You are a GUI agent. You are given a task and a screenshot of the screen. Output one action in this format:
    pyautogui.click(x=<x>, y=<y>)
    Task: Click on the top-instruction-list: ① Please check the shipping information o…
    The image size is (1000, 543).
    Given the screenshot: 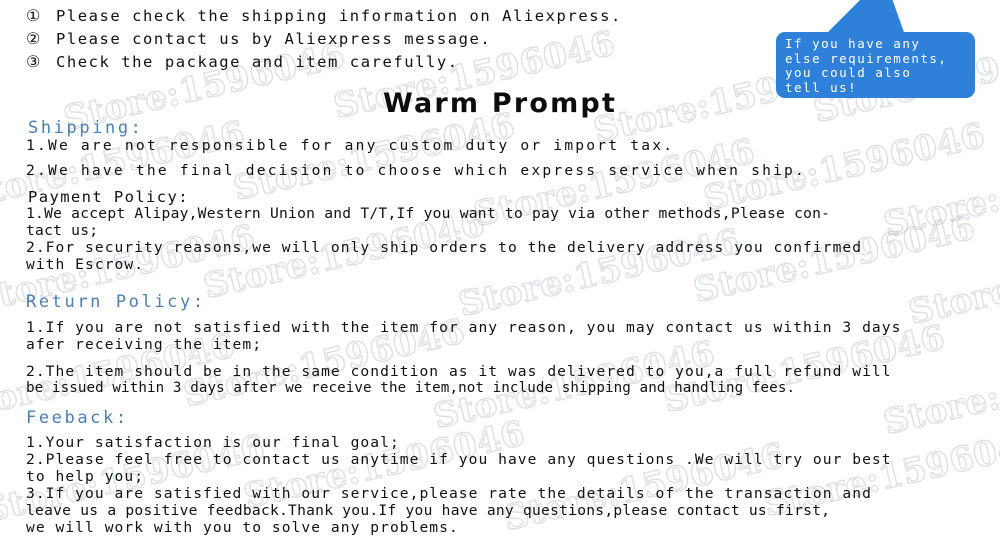 What is the action you would take?
    pyautogui.click(x=324, y=40)
    